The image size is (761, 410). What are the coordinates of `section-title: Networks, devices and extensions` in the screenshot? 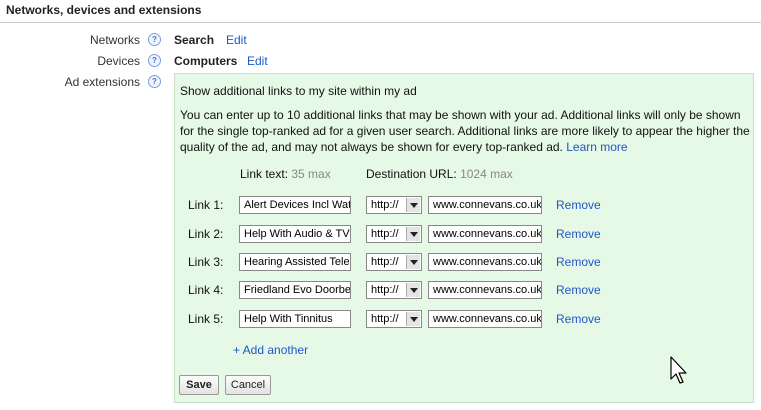 It's located at (104, 10).